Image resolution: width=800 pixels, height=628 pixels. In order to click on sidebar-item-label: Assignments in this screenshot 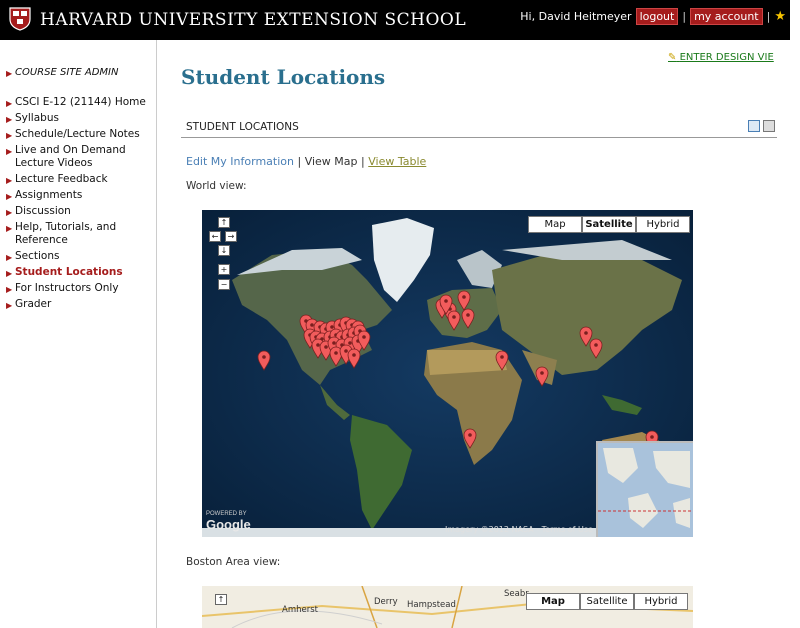, I will do `click(49, 195)`.